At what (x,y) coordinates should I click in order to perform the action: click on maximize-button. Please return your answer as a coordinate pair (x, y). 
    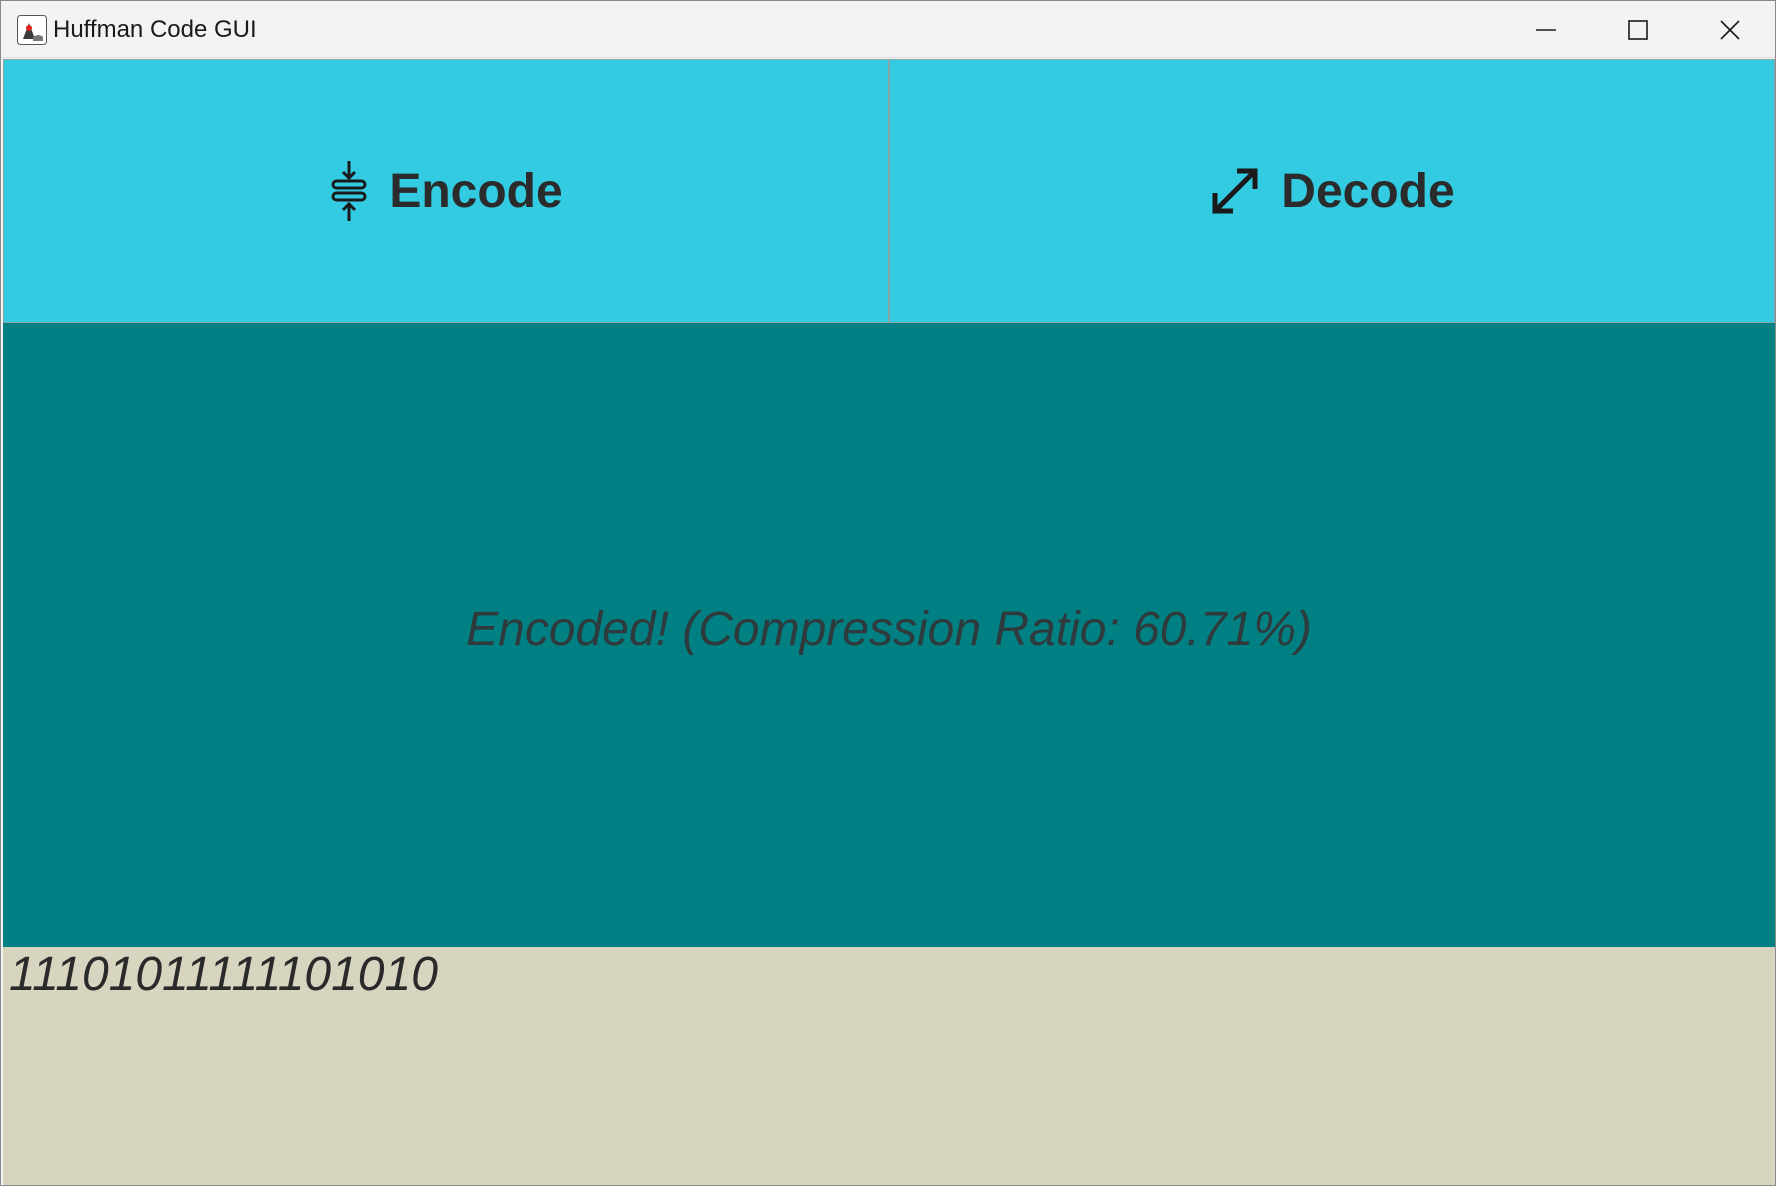
    Looking at the image, I should click on (1638, 29).